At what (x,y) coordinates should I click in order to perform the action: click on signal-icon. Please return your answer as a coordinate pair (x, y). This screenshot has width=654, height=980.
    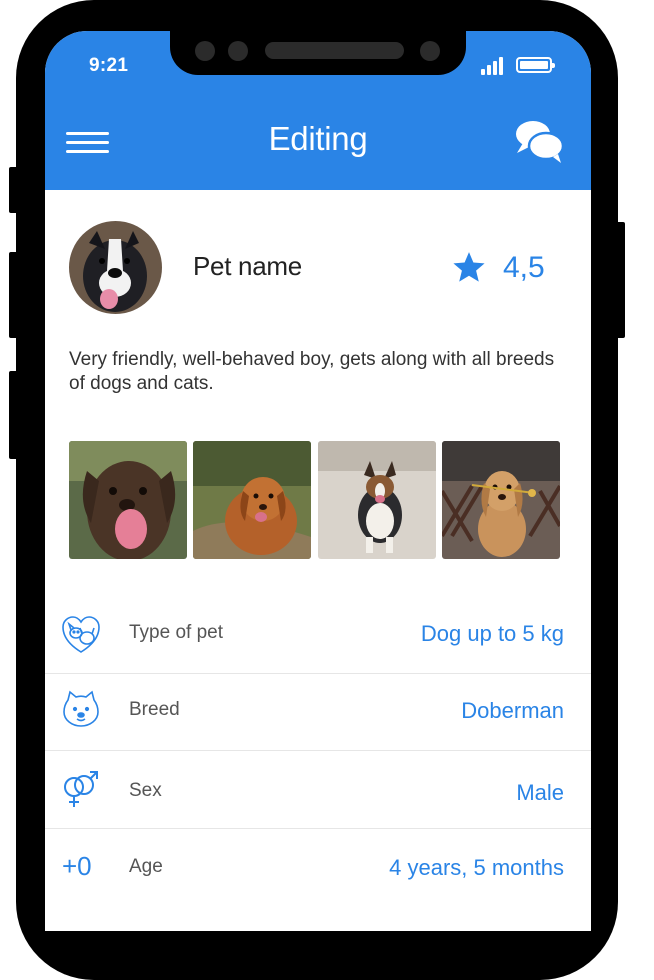
    Looking at the image, I should click on (494, 66).